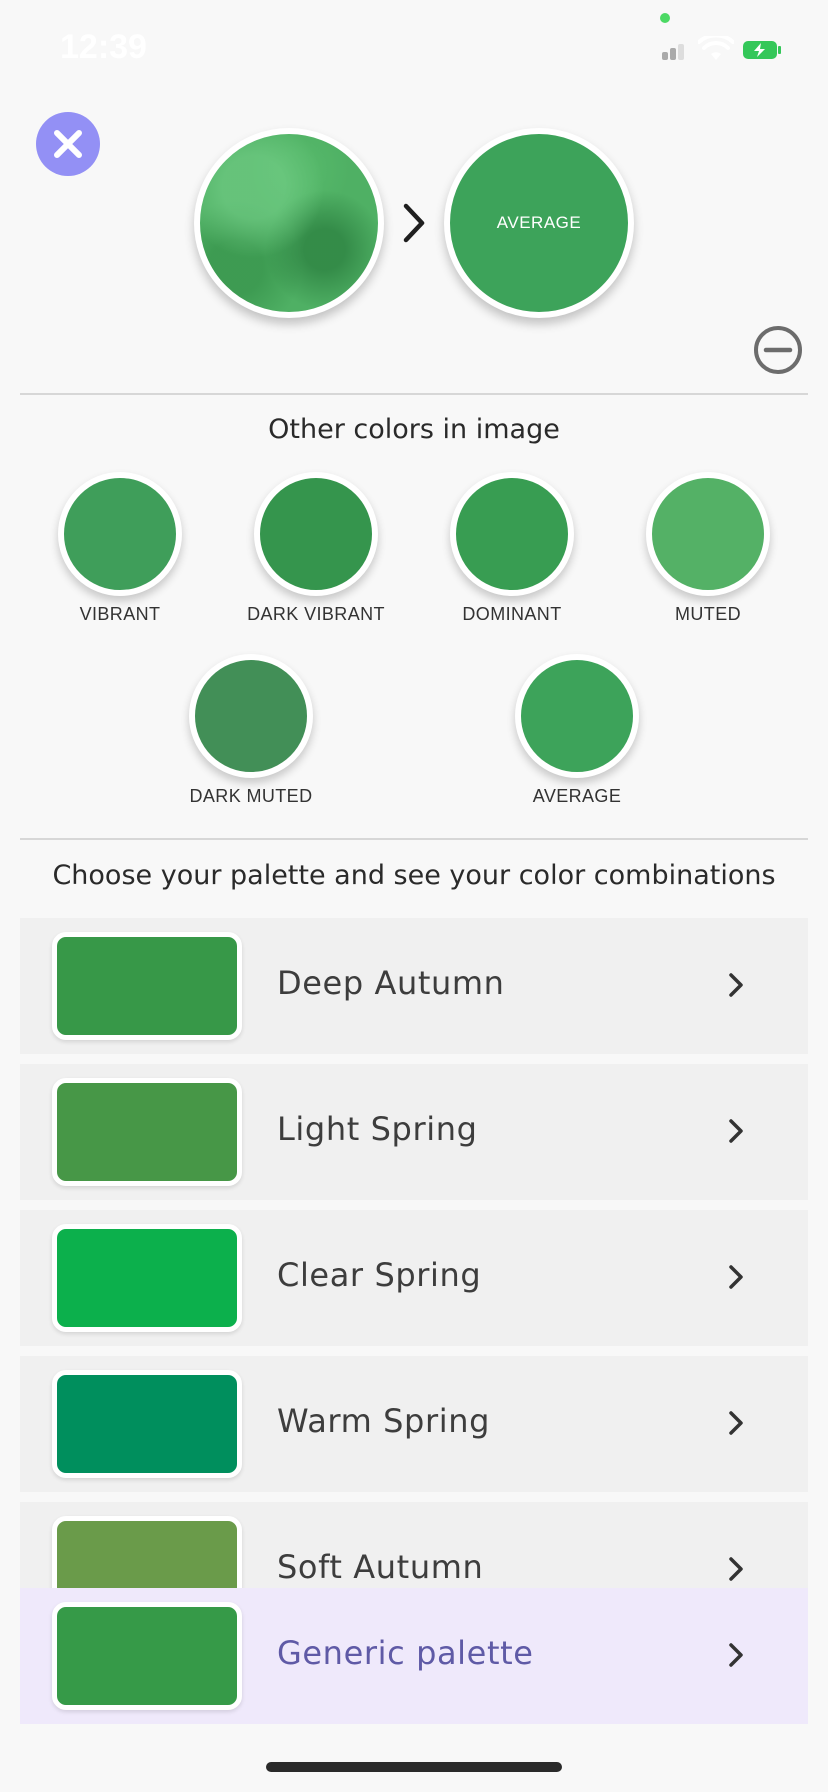 The width and height of the screenshot is (828, 1792). I want to click on swatch-label: DARK MUTED, so click(251, 796).